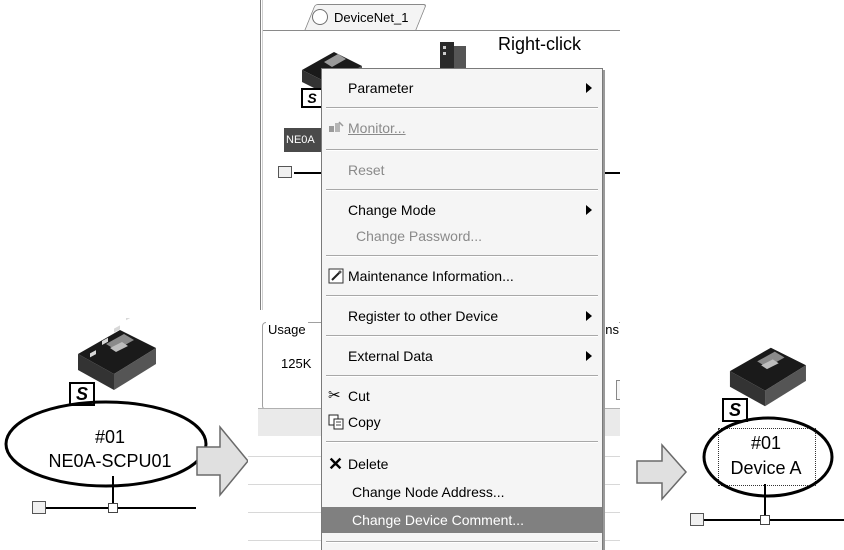  What do you see at coordinates (366, 170) in the screenshot?
I see `menu-item-label: Reset` at bounding box center [366, 170].